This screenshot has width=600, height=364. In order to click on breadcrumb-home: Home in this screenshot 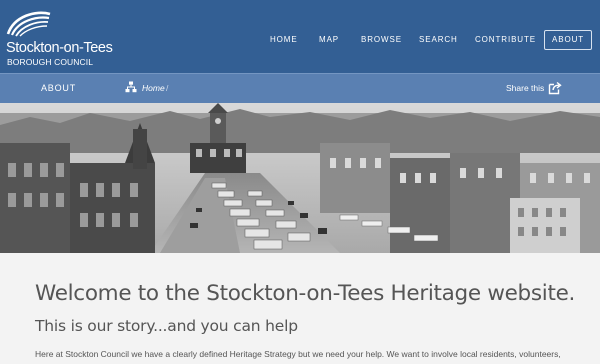, I will do `click(153, 88)`.